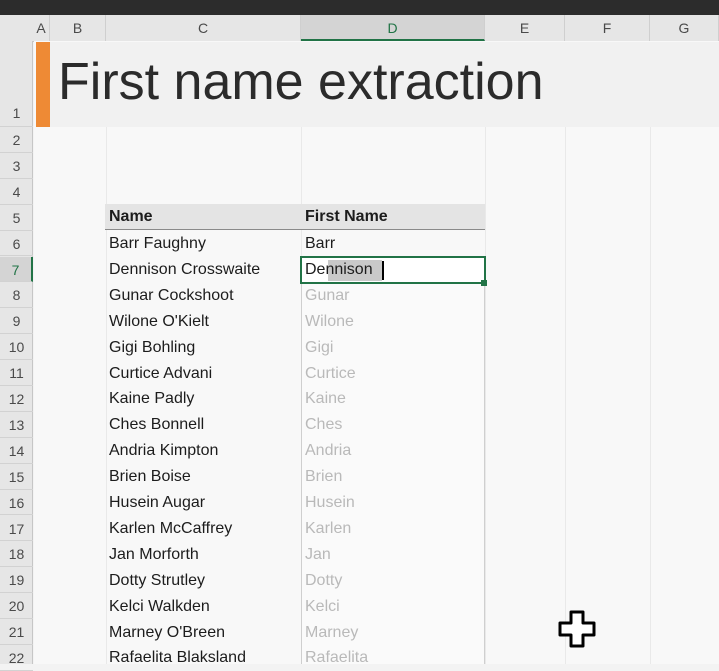  I want to click on name-cell: Jan Morforth, so click(154, 555).